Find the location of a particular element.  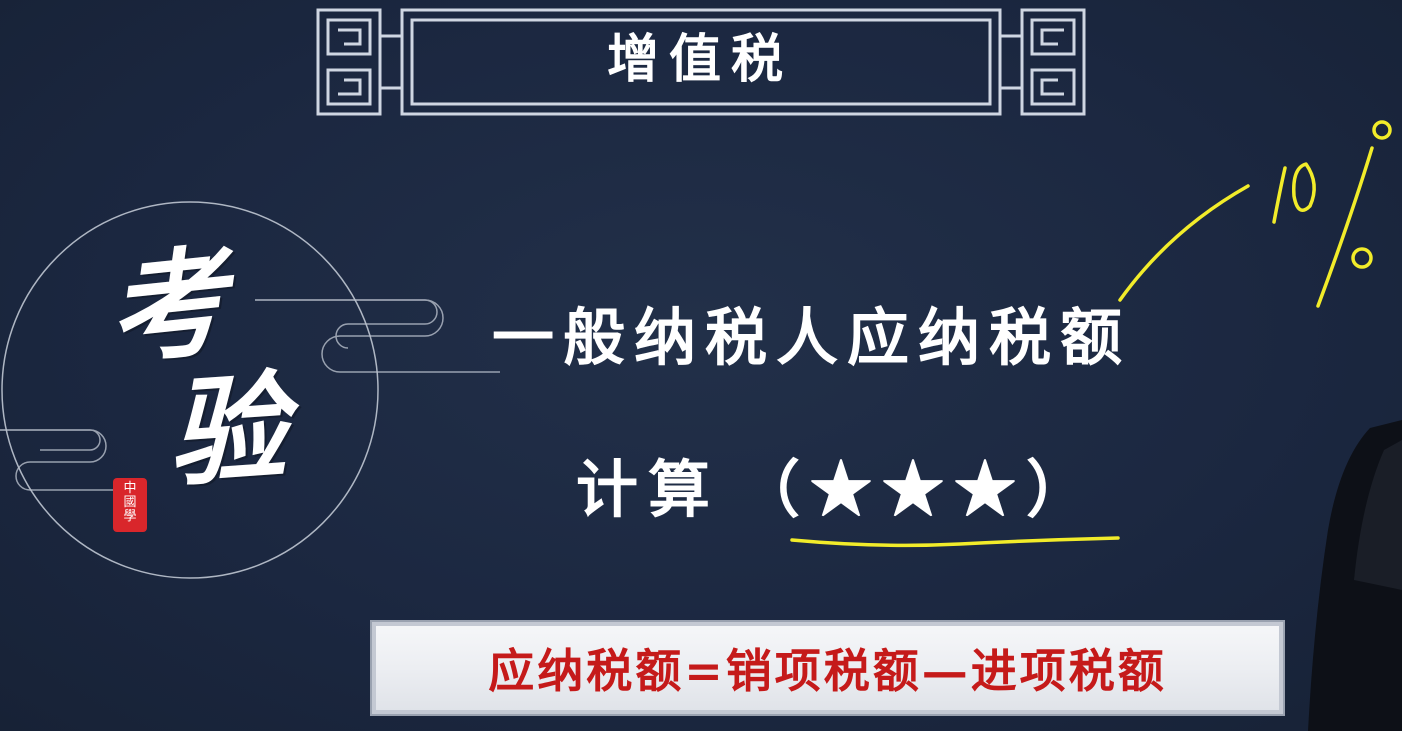

subheading-label: 计算 is located at coordinates (648, 489).